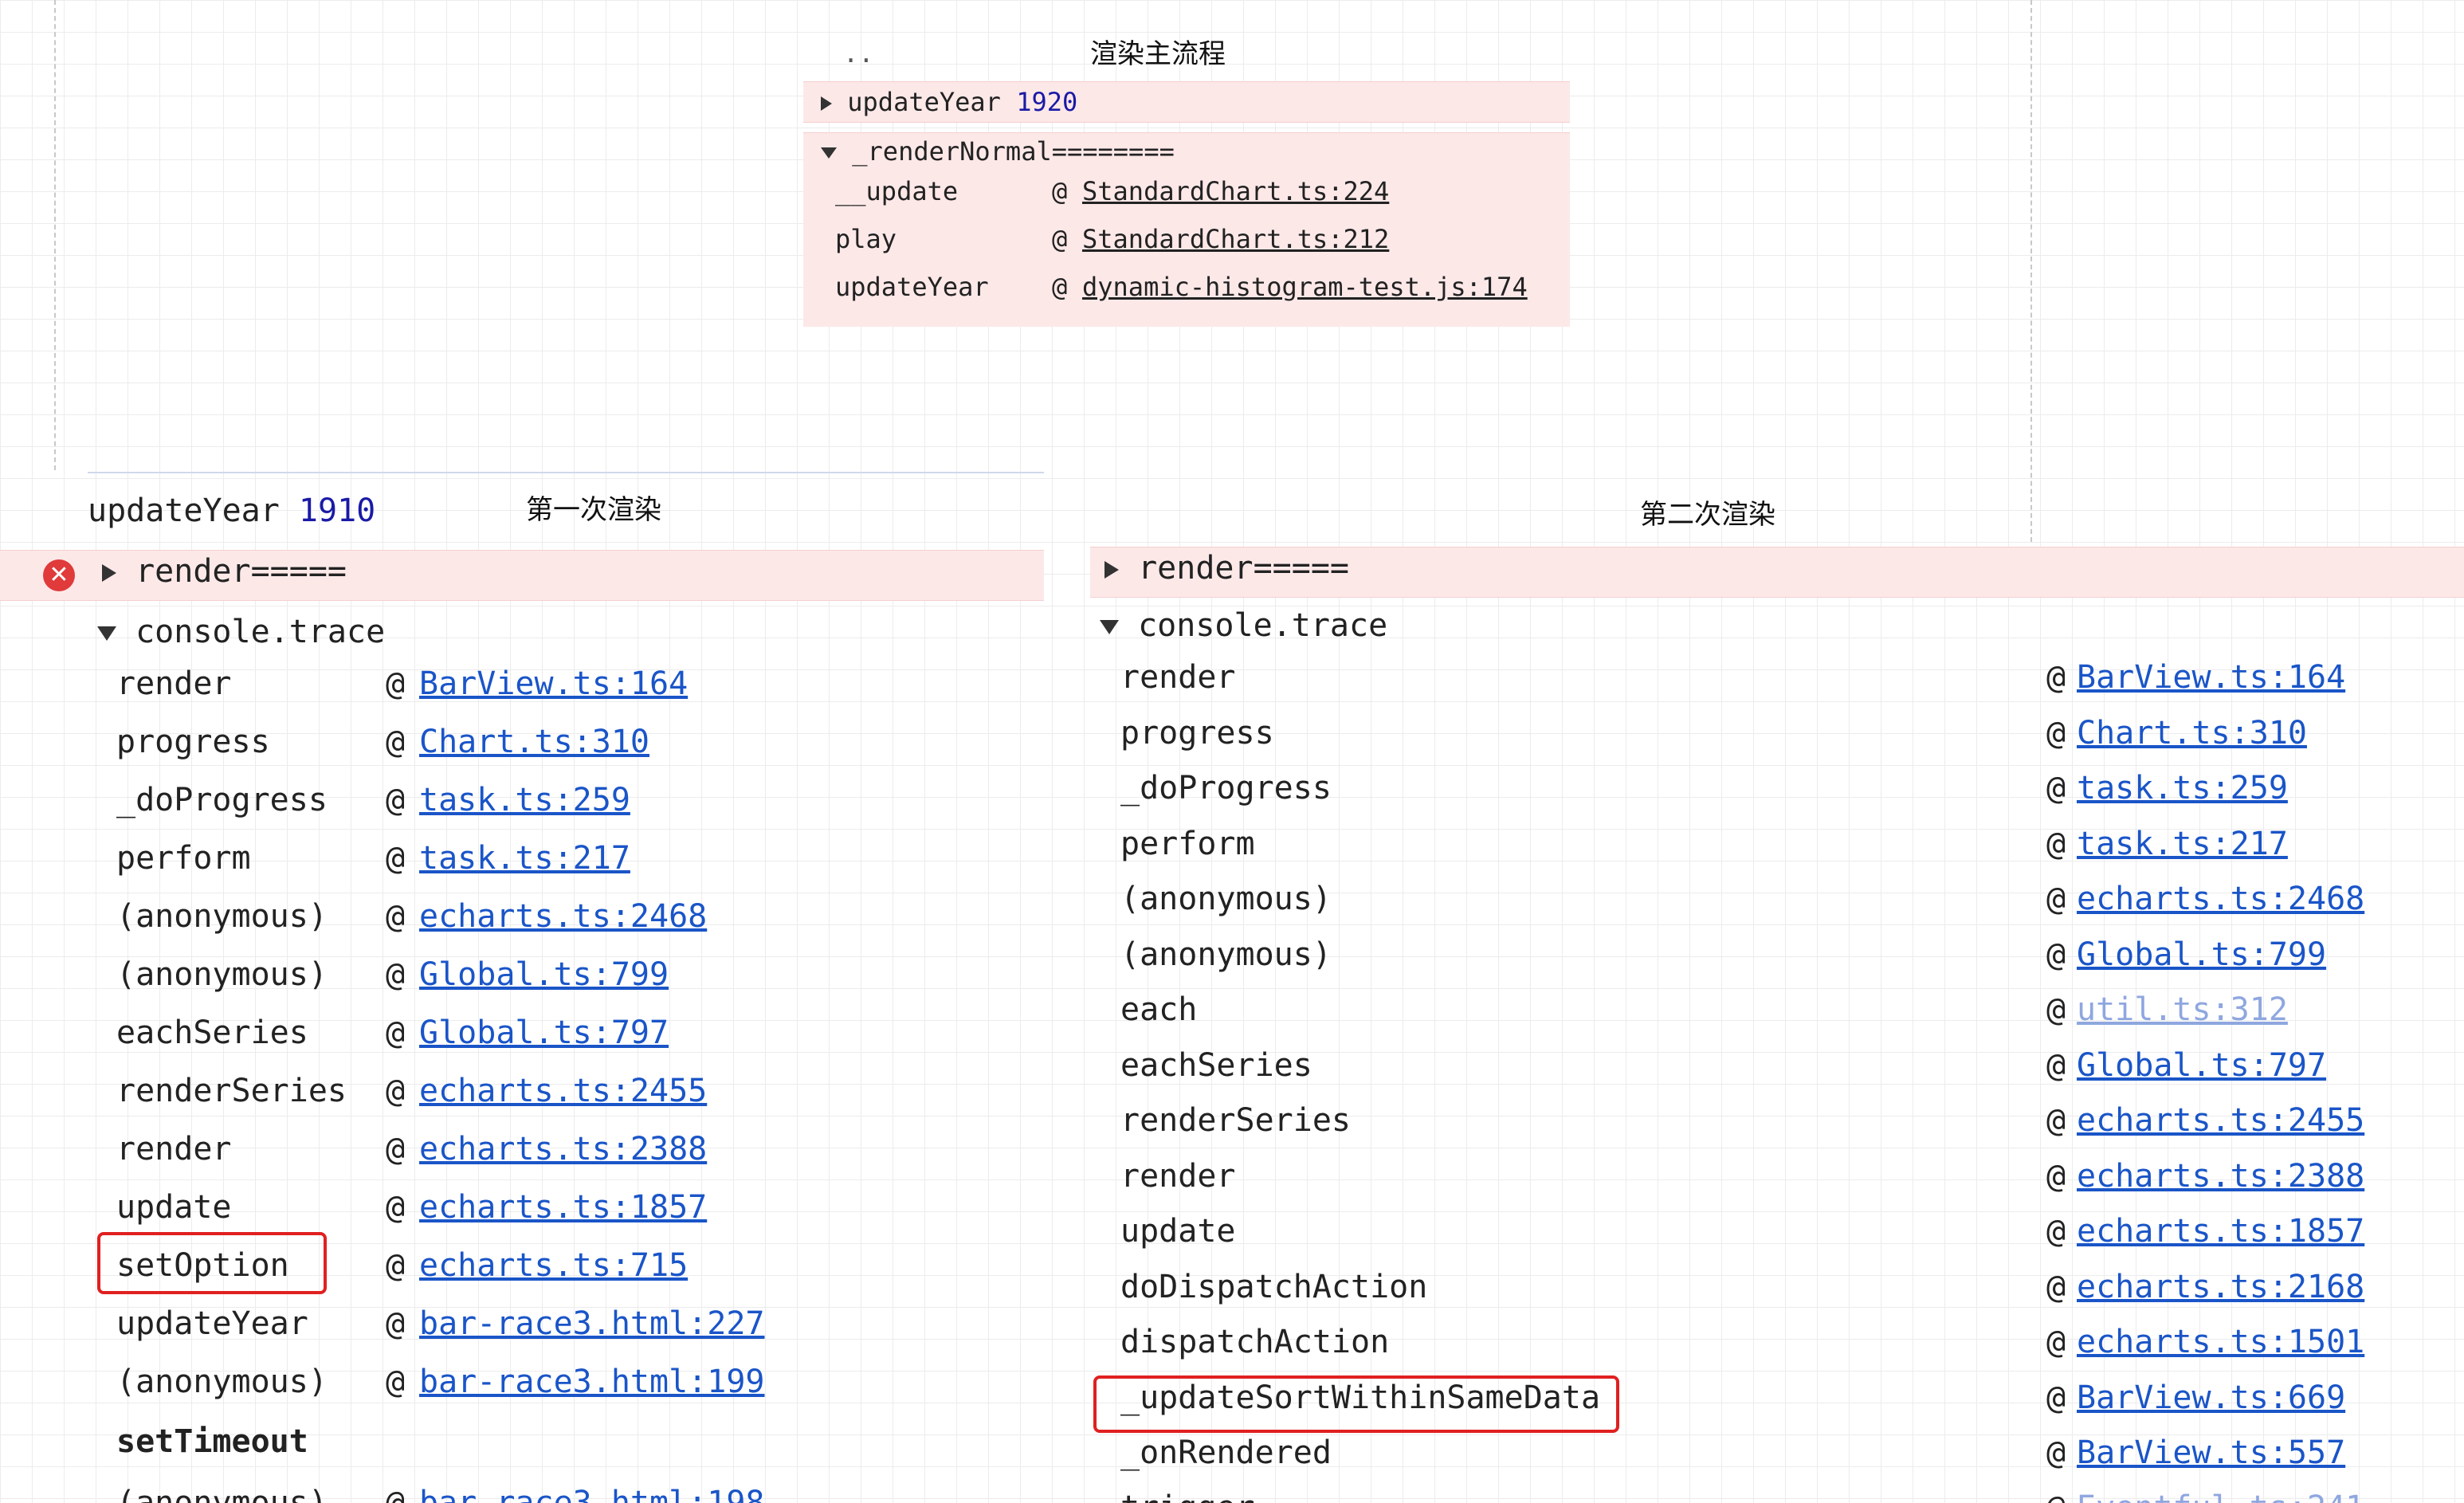 The image size is (2464, 1503). What do you see at coordinates (553, 1266) in the screenshot?
I see `source-link: echarts.ts:715` at bounding box center [553, 1266].